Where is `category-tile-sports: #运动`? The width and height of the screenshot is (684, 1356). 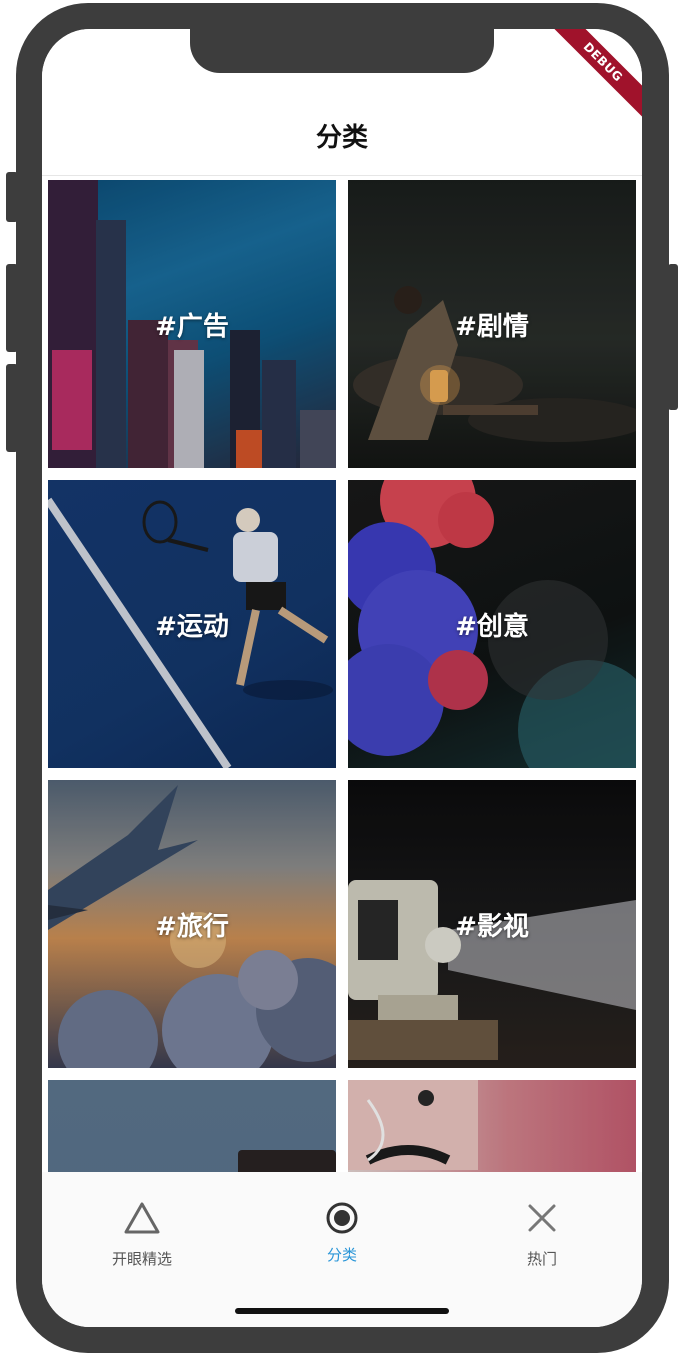
category-tile-sports: #运动 is located at coordinates (192, 624).